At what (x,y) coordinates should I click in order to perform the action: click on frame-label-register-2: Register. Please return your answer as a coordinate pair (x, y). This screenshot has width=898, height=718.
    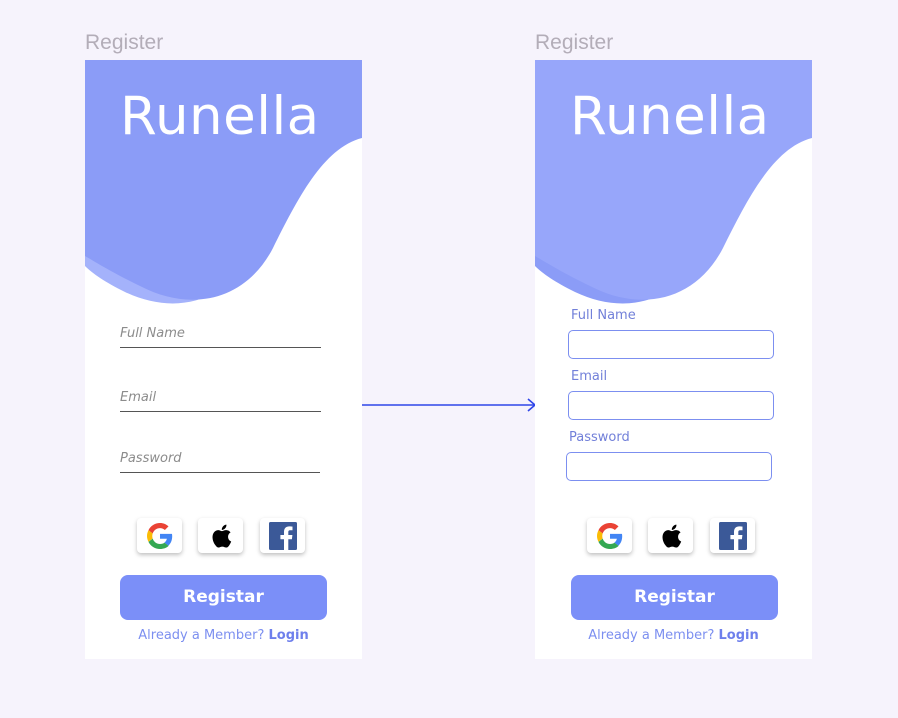
    Looking at the image, I should click on (574, 42).